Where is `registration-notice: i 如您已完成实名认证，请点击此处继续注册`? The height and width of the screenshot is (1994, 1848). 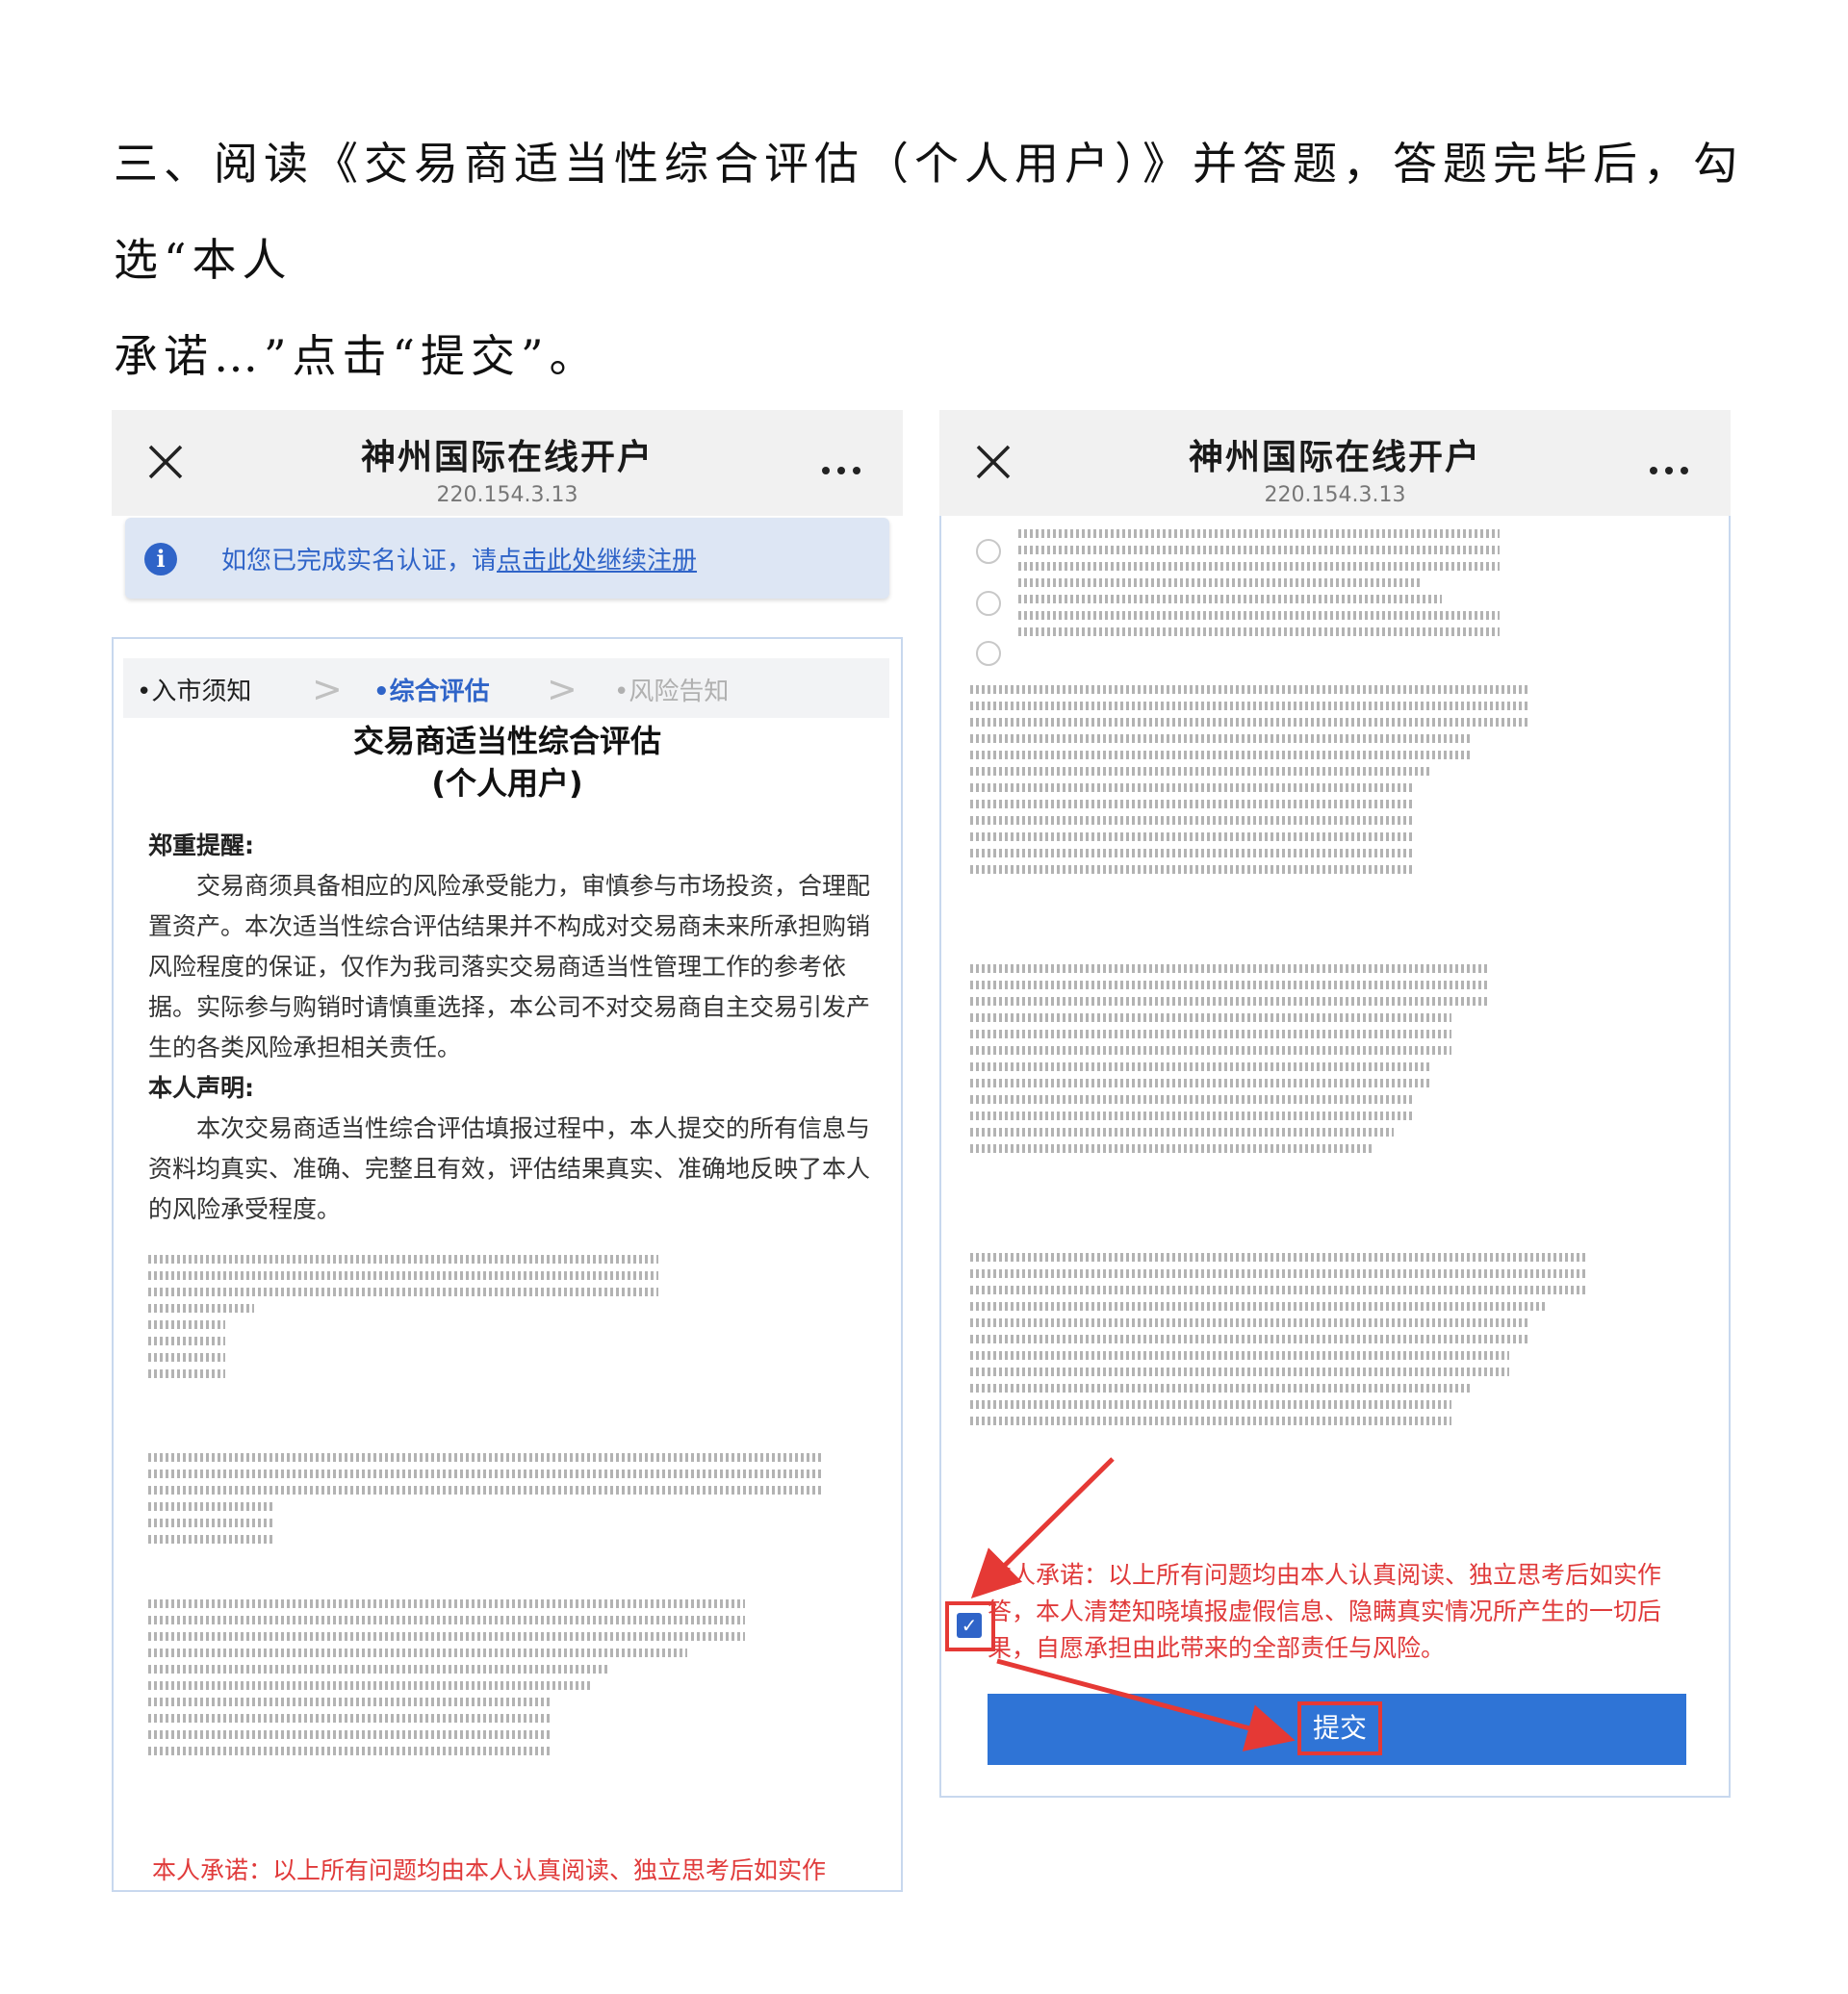 registration-notice: i 如您已完成实名认证，请点击此处继续注册 is located at coordinates (507, 558).